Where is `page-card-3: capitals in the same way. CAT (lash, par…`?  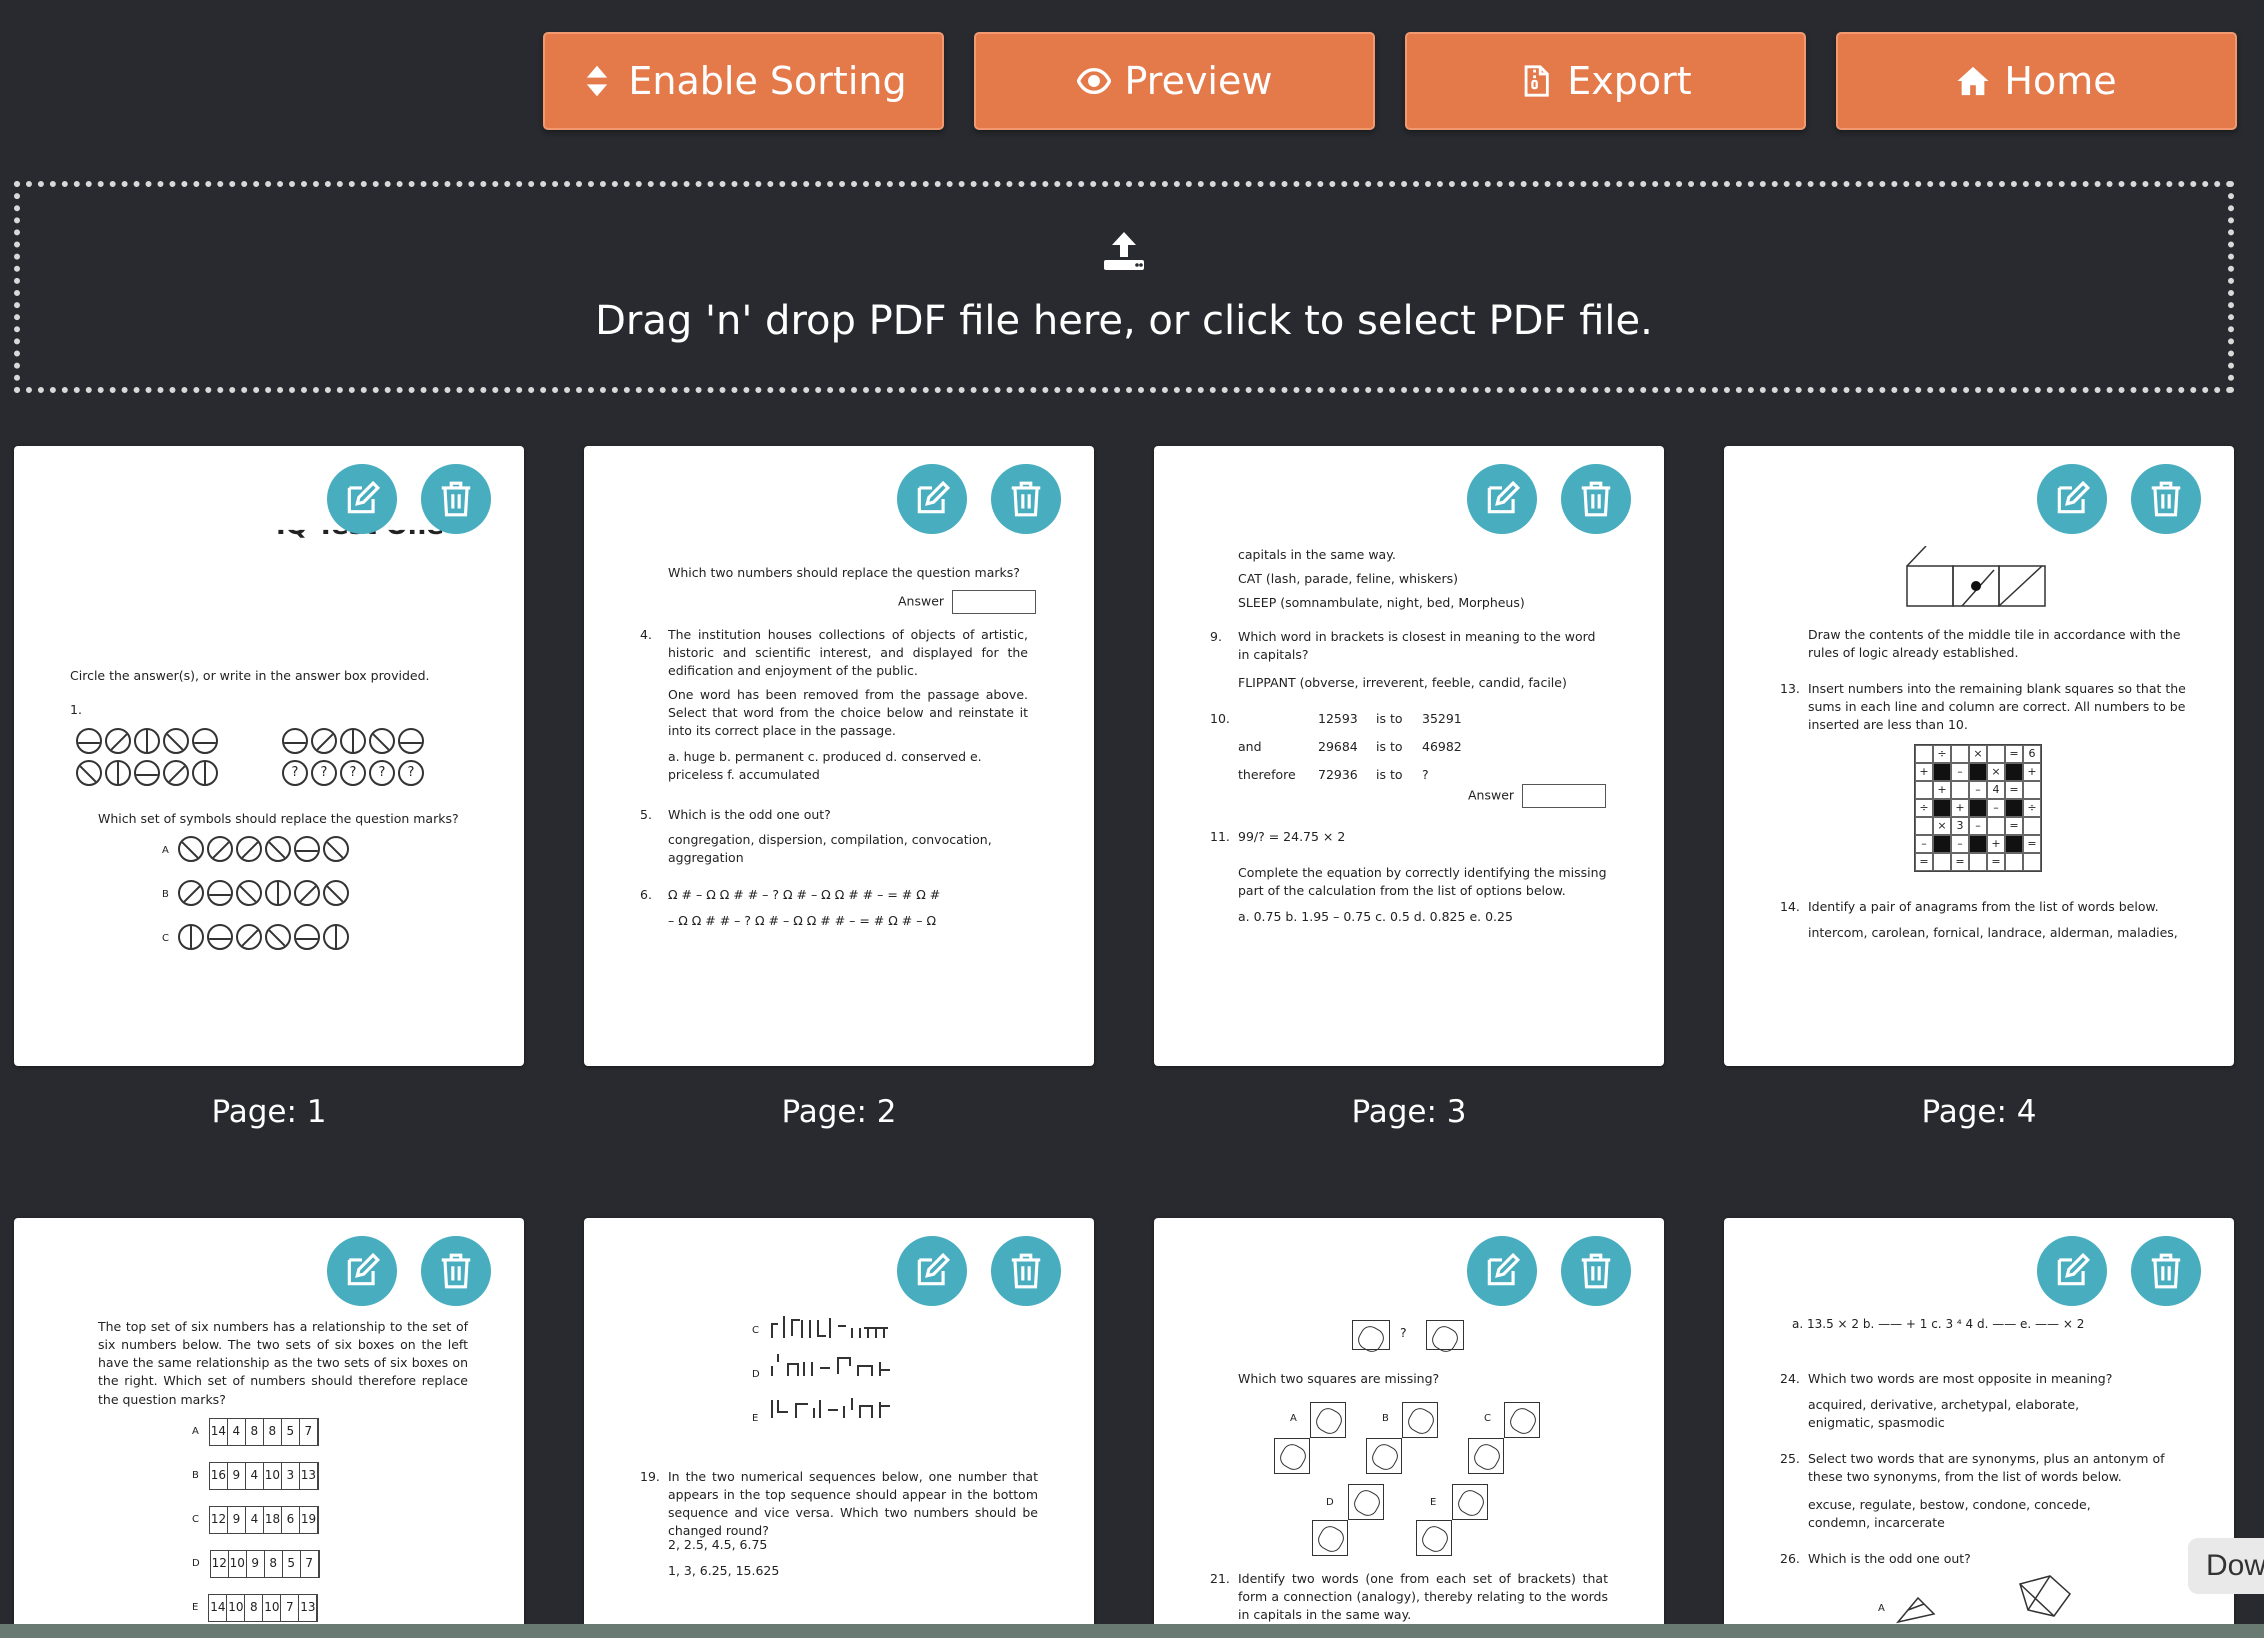 page-card-3: capitals in the same way. CAT (lash, par… is located at coordinates (1409, 756).